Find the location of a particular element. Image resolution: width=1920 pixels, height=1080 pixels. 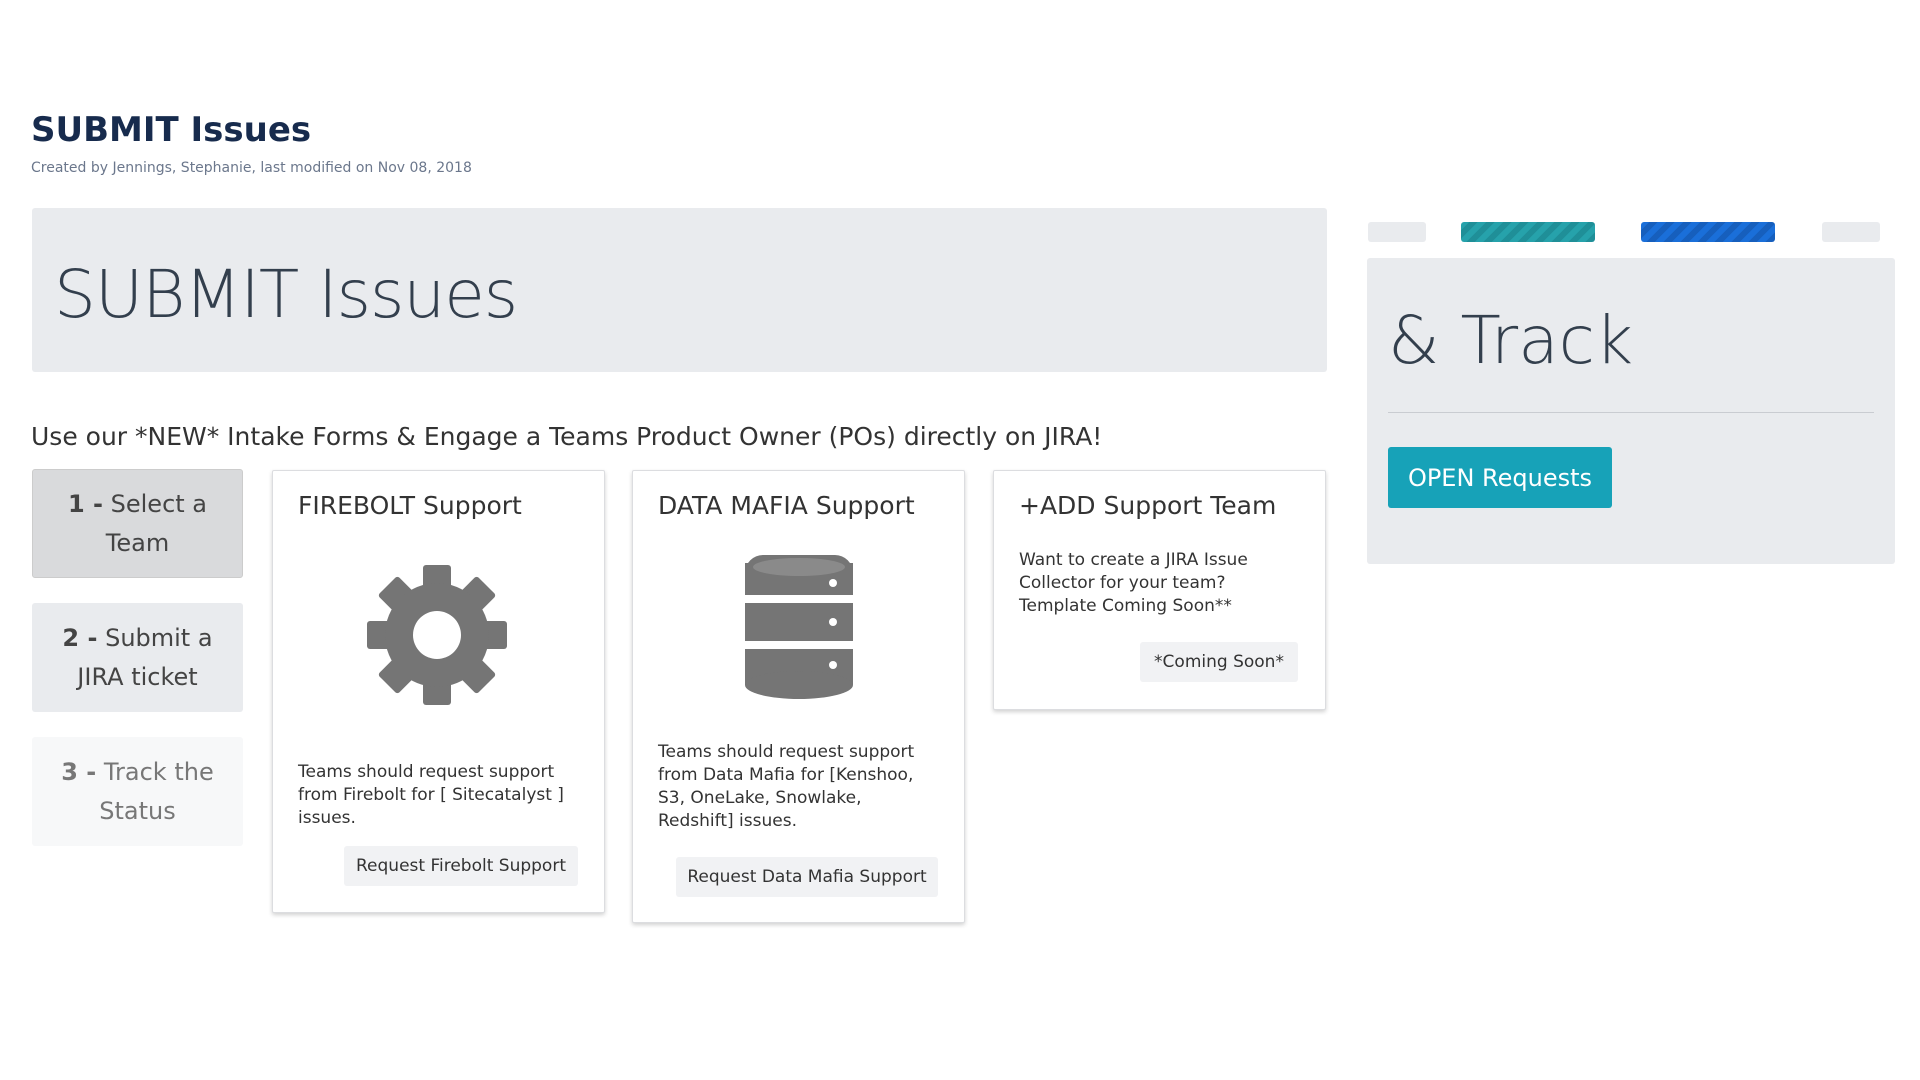

page-title: SUBMIT Issues is located at coordinates (171, 130).